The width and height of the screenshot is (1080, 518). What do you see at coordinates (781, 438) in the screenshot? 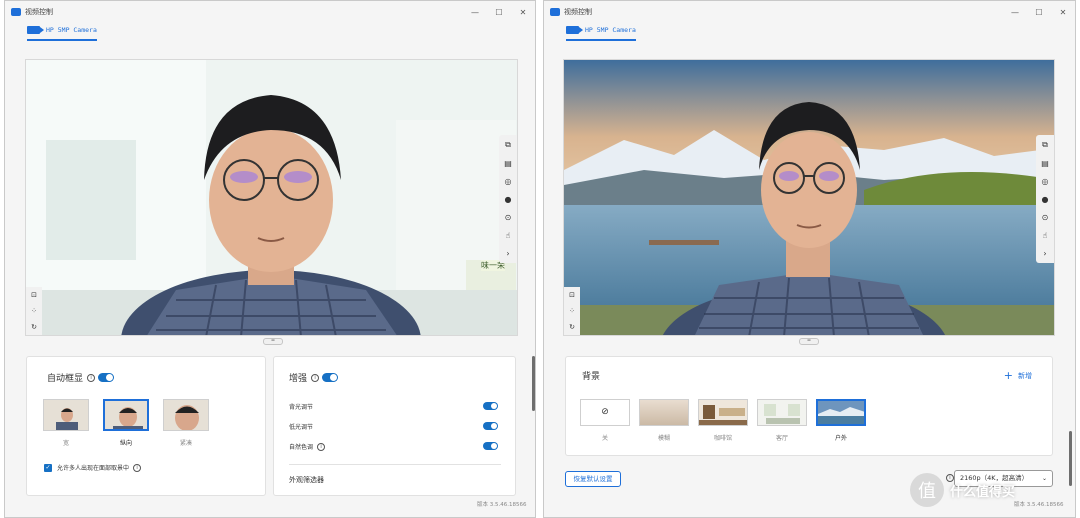
I see `background-option-label: 客厅` at bounding box center [781, 438].